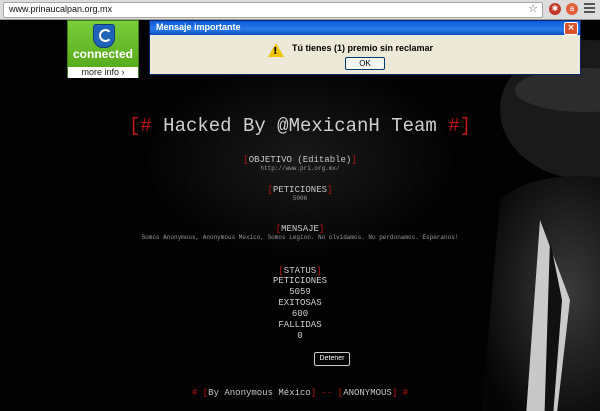  I want to click on dialog-message: Tú tienes (1) premio sin reclamar, so click(363, 48).